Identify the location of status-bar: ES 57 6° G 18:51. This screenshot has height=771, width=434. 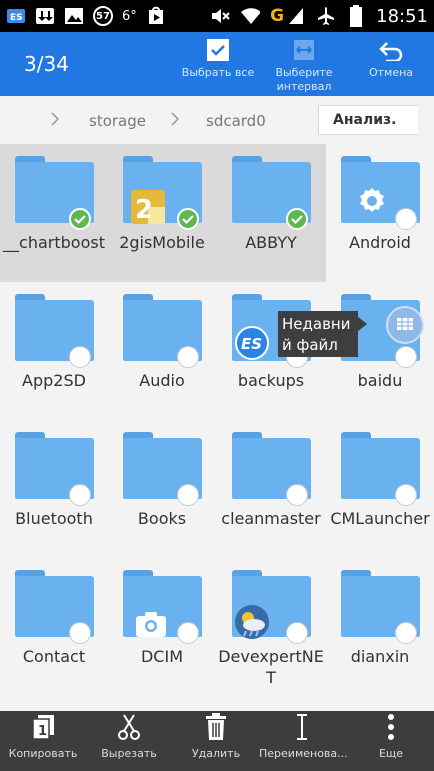
(217, 16).